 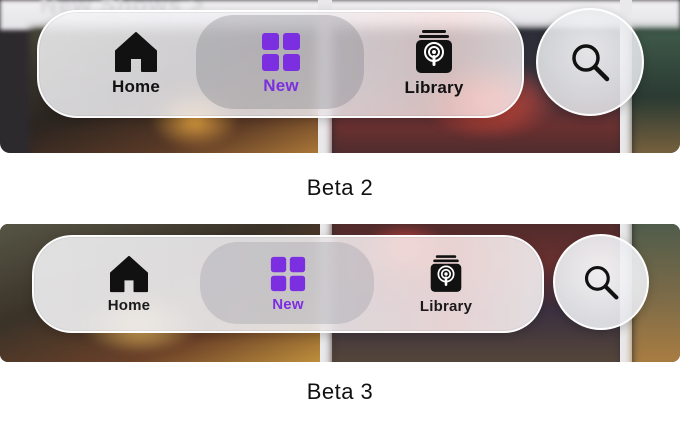 What do you see at coordinates (340, 391) in the screenshot?
I see `caption-beta3: Beta 3` at bounding box center [340, 391].